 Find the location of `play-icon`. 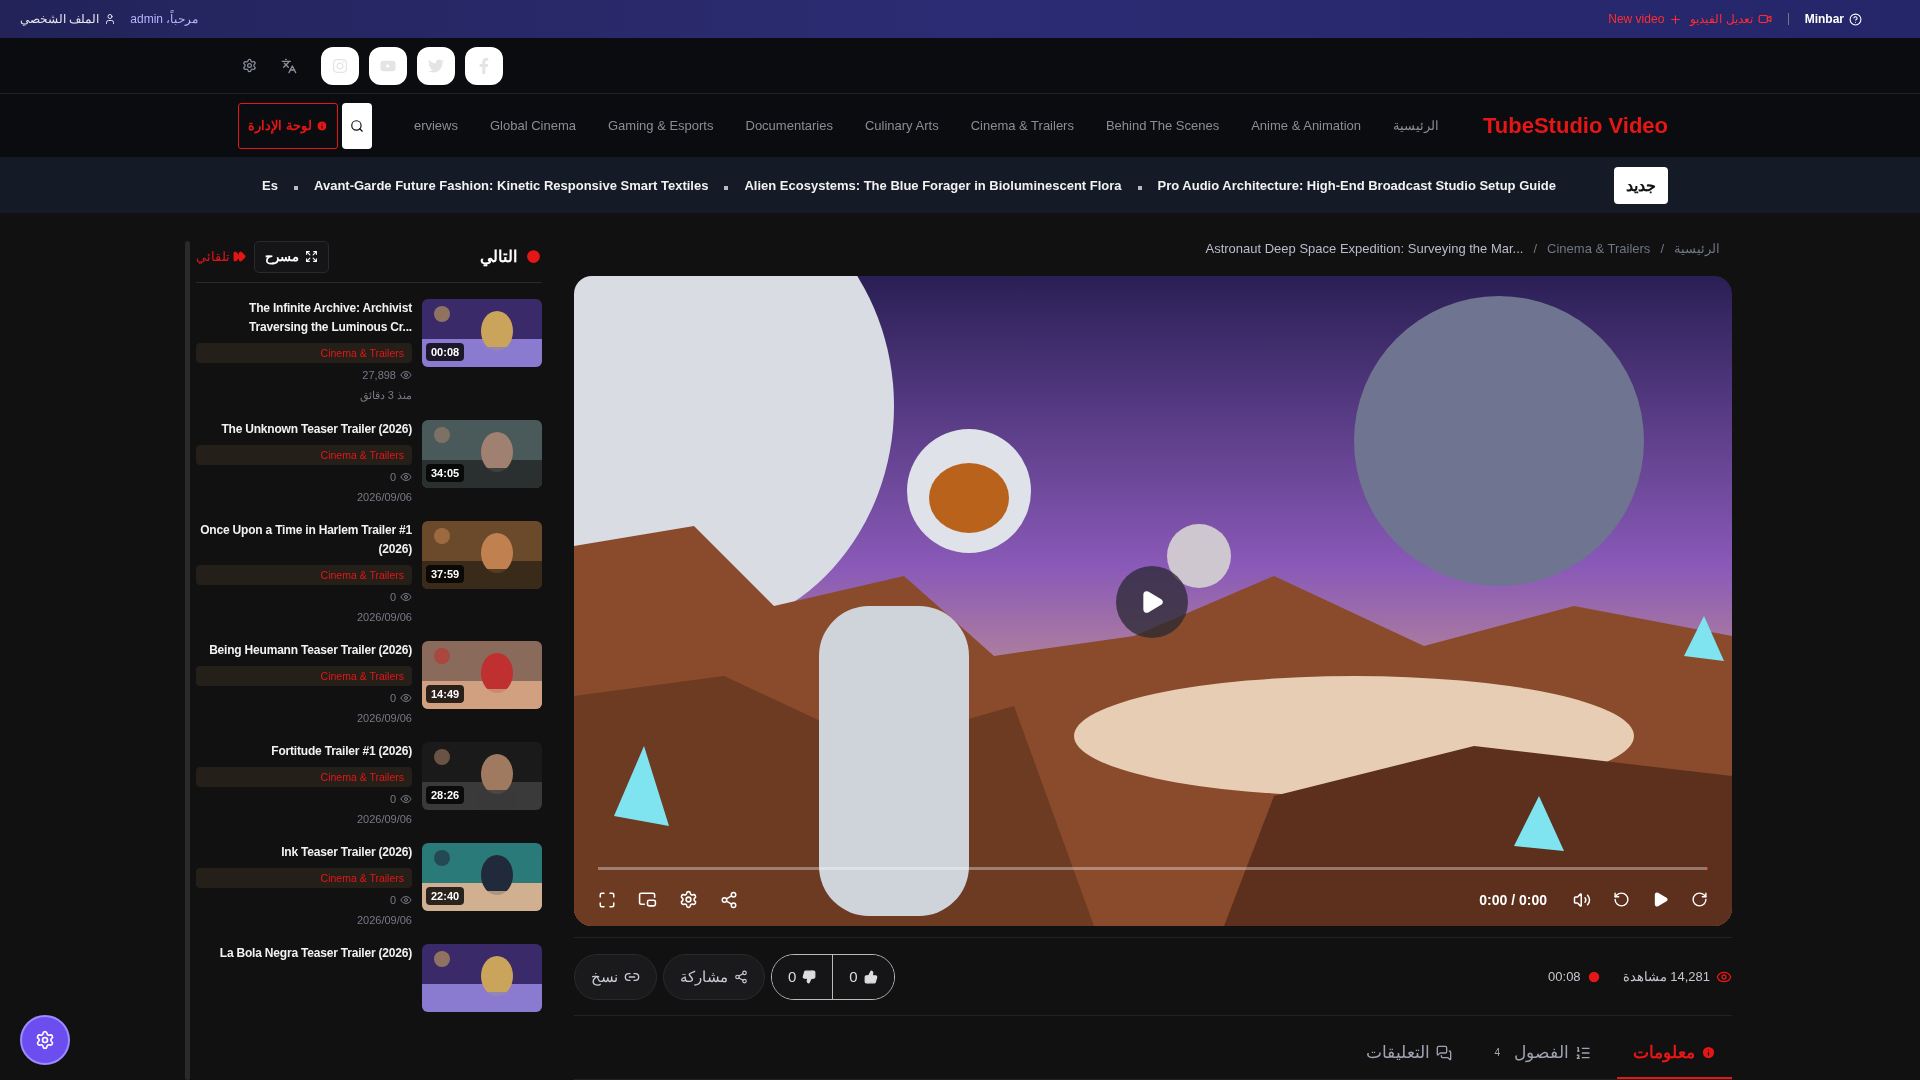

play-icon is located at coordinates (1660, 900).